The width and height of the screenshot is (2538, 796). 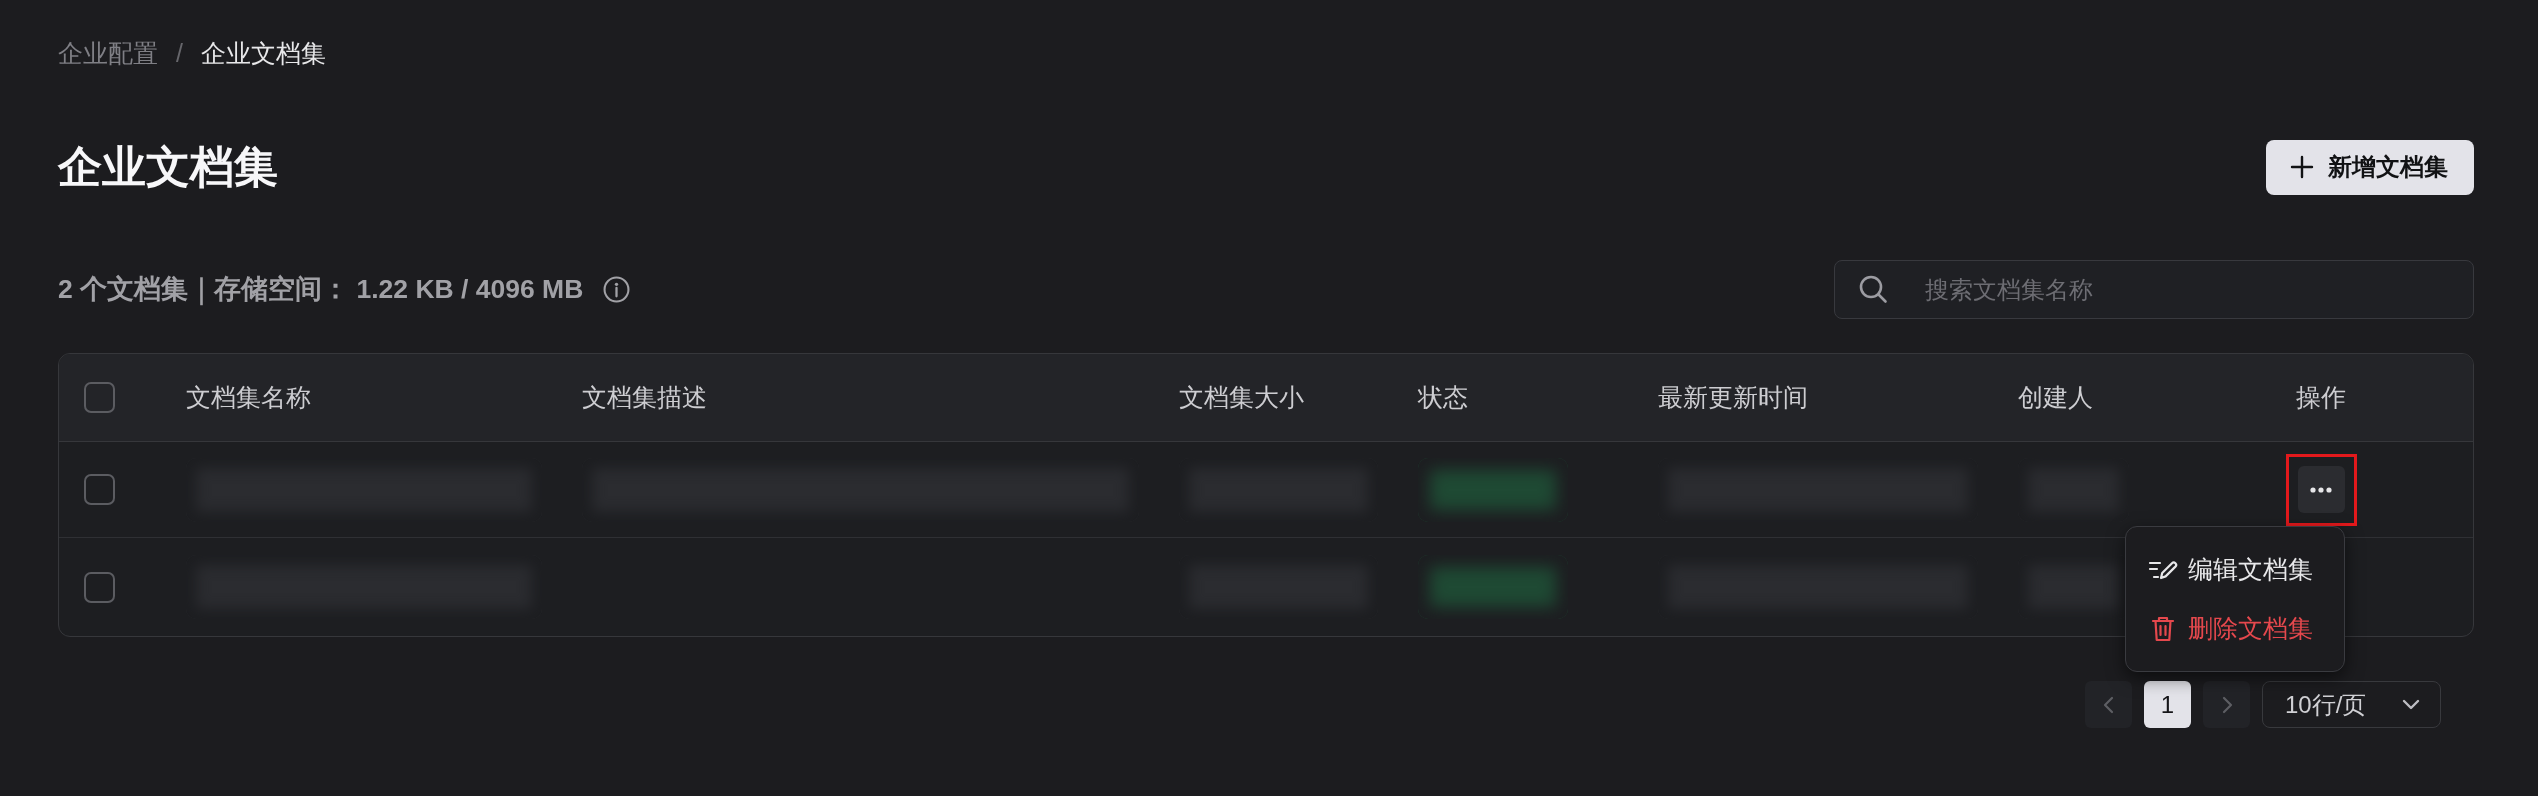 I want to click on chevron-down-icon, so click(x=2411, y=704).